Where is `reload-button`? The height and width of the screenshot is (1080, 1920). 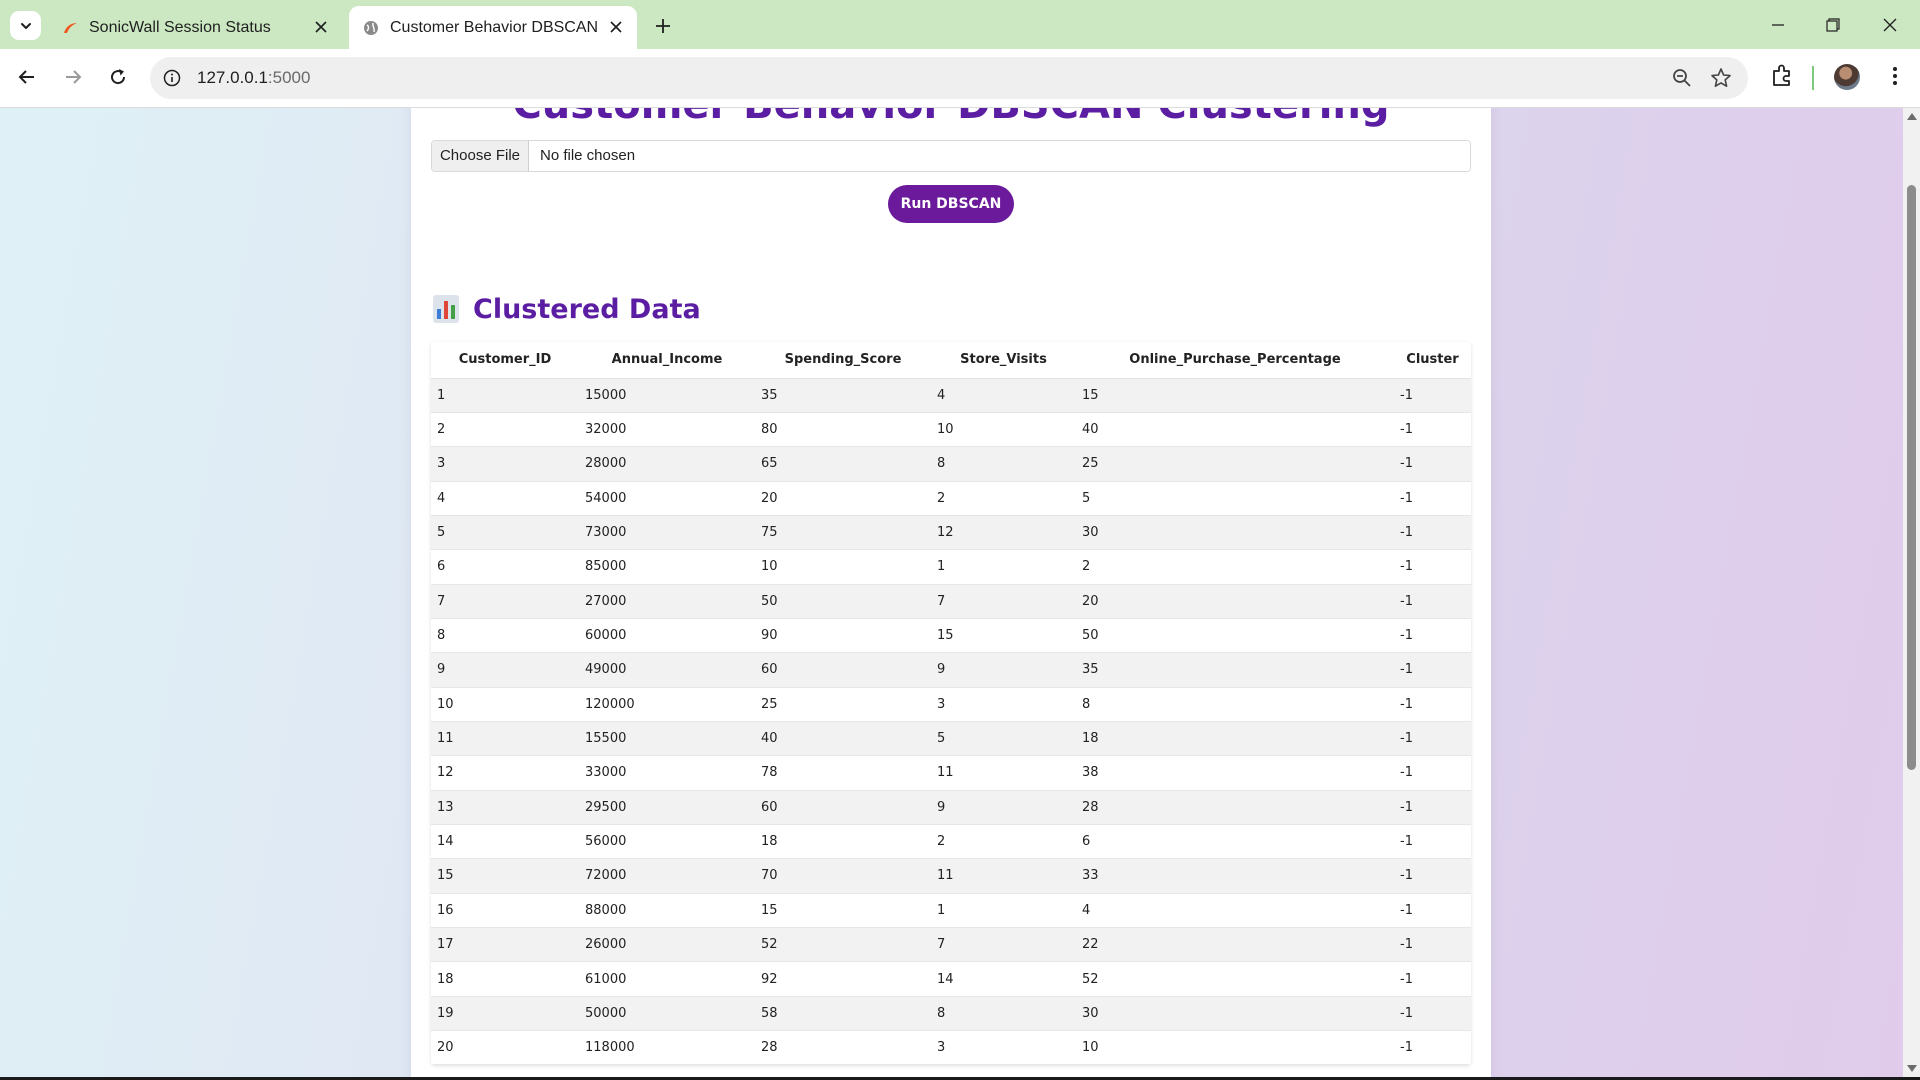
reload-button is located at coordinates (118, 77).